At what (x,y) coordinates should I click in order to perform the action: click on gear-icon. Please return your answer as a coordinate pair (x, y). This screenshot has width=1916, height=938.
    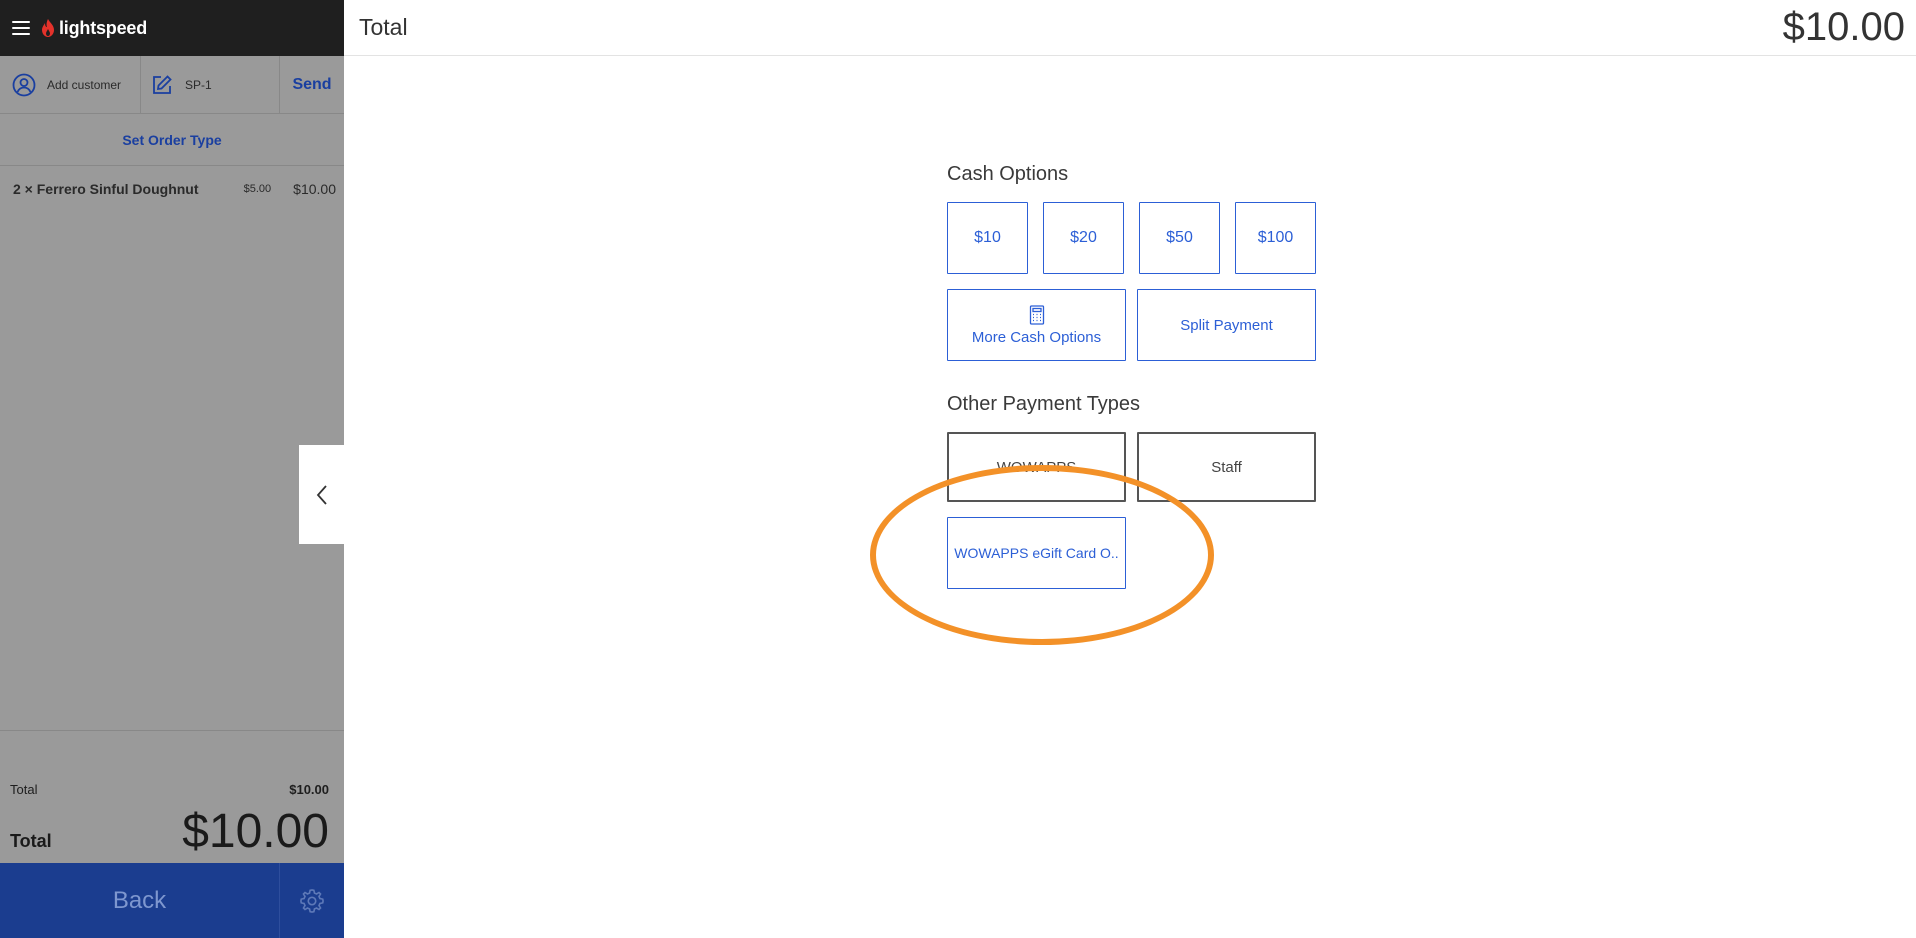
    Looking at the image, I should click on (312, 900).